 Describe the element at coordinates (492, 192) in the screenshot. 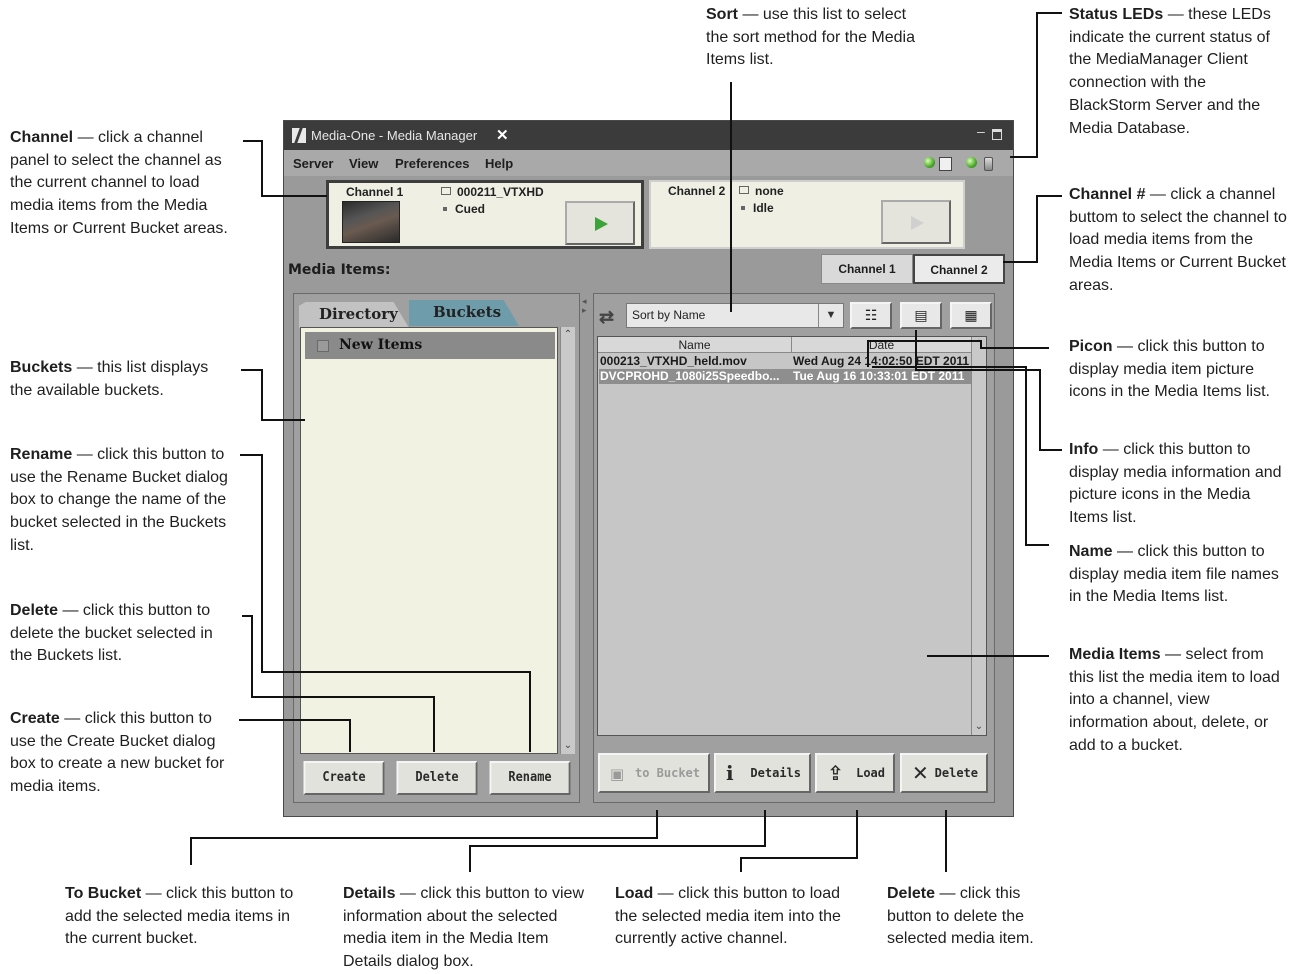

I see `channel-1-clip: 000211_VTXHD` at that location.